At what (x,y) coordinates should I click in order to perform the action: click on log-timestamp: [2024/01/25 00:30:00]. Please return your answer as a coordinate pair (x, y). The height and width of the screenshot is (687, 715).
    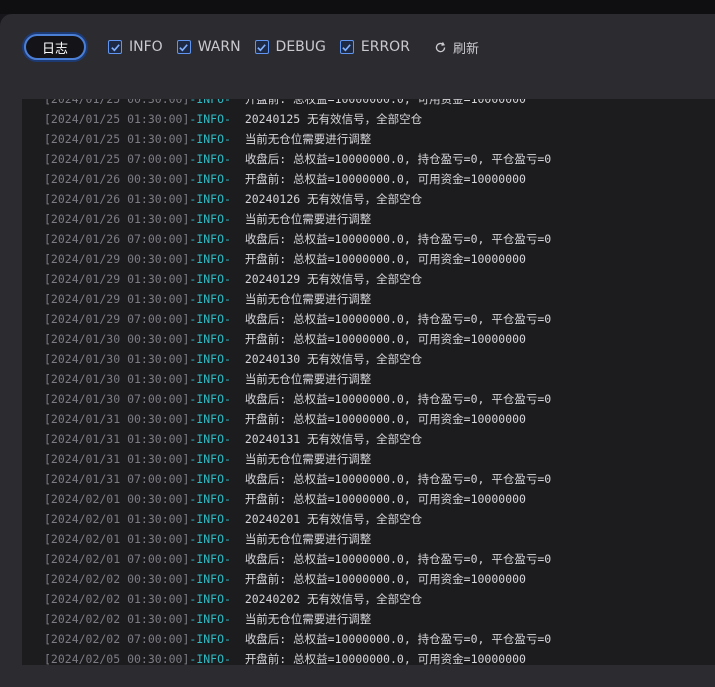
    Looking at the image, I should click on (117, 102).